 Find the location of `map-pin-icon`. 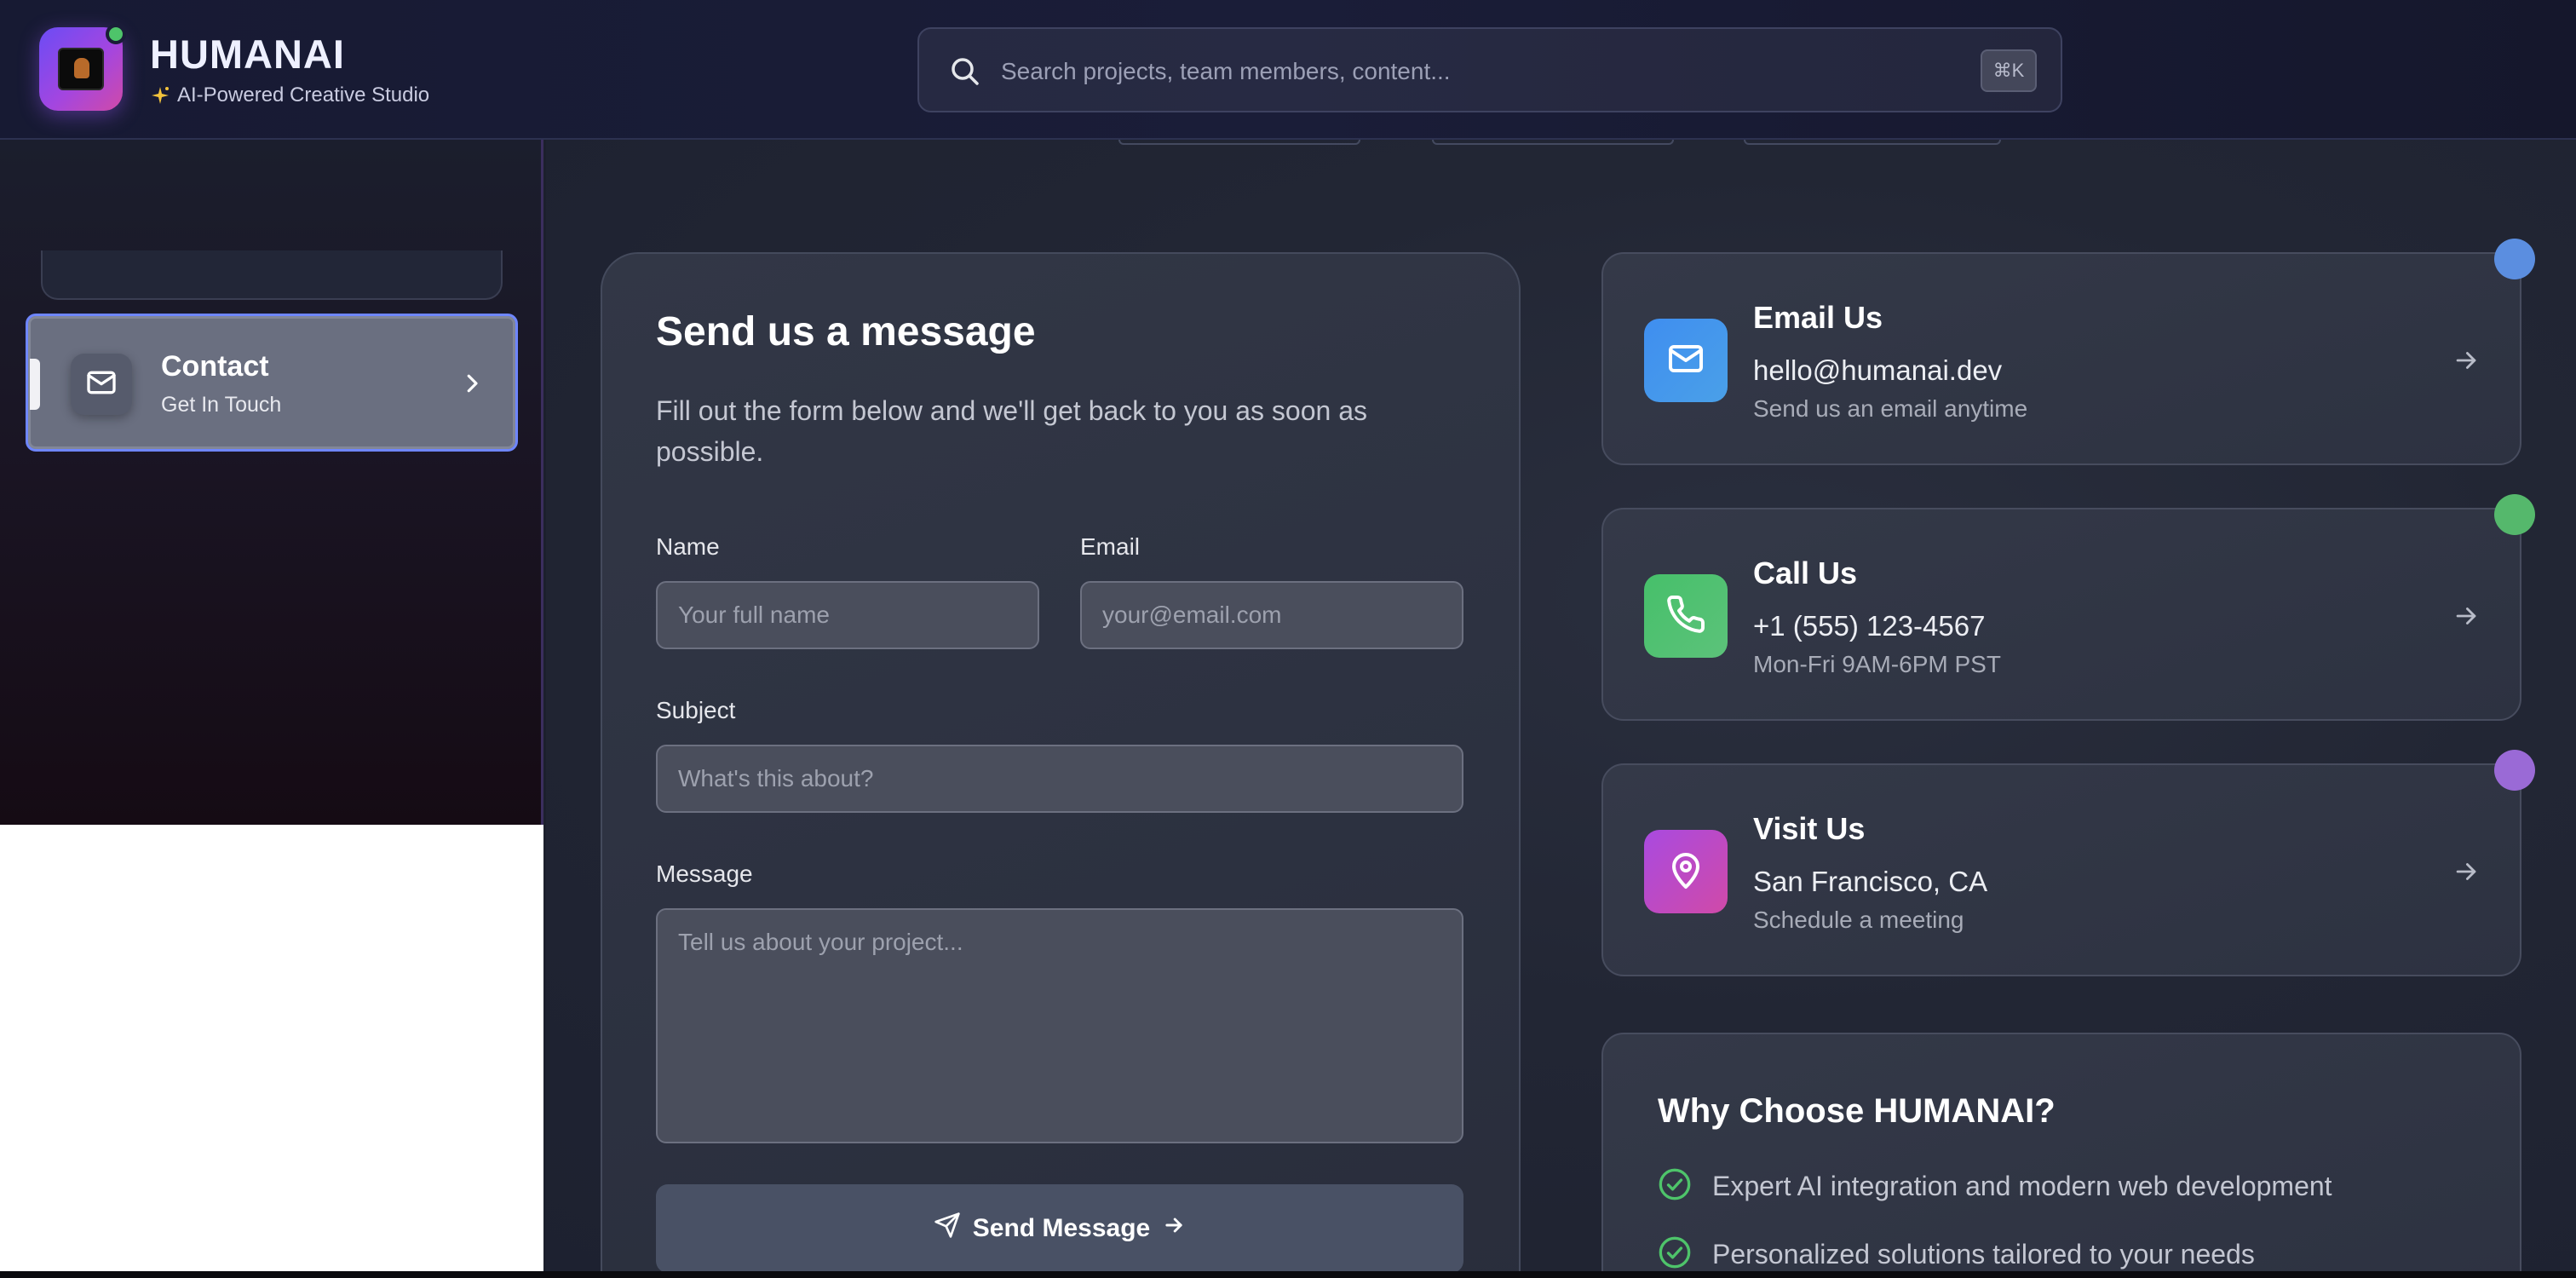

map-pin-icon is located at coordinates (1686, 872).